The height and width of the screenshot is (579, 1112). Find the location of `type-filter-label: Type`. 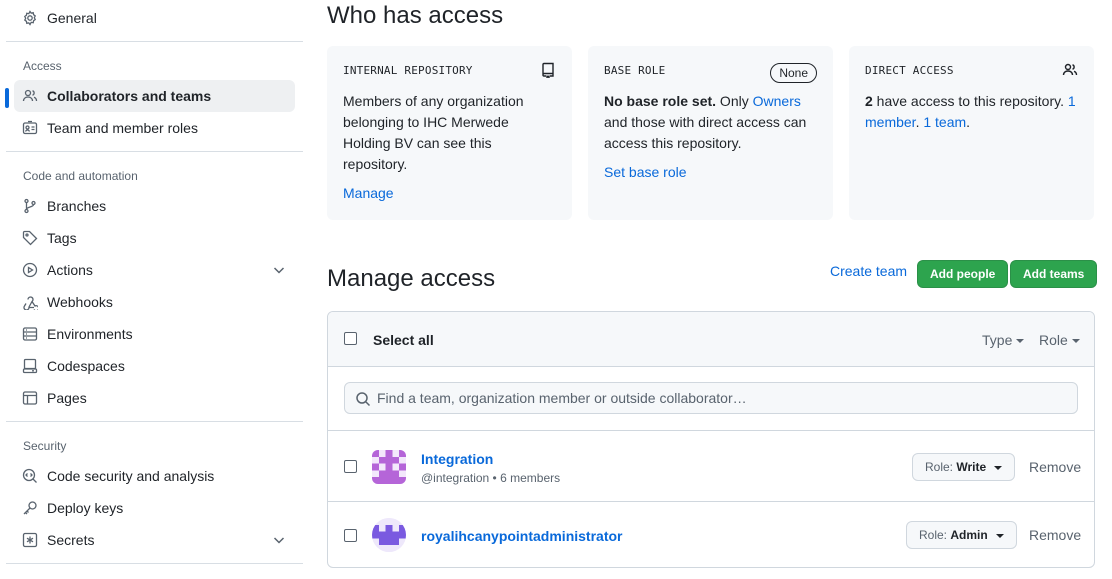

type-filter-label: Type is located at coordinates (997, 340).